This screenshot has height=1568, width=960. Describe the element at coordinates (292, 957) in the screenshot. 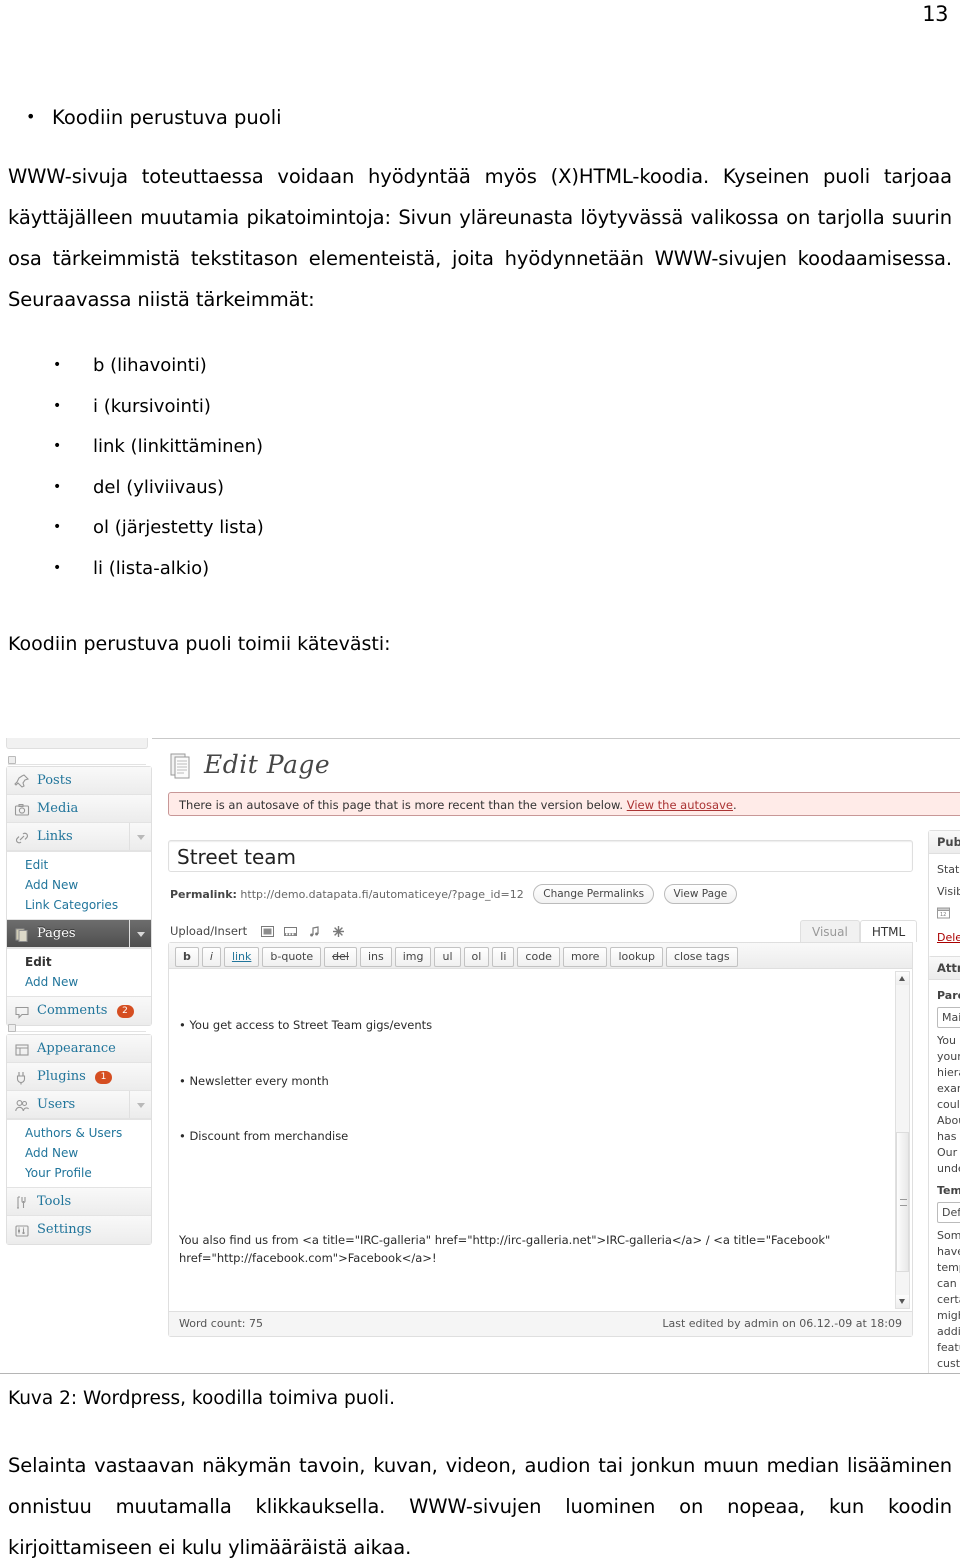

I see `quicktag-b-quote: b-quote` at that location.